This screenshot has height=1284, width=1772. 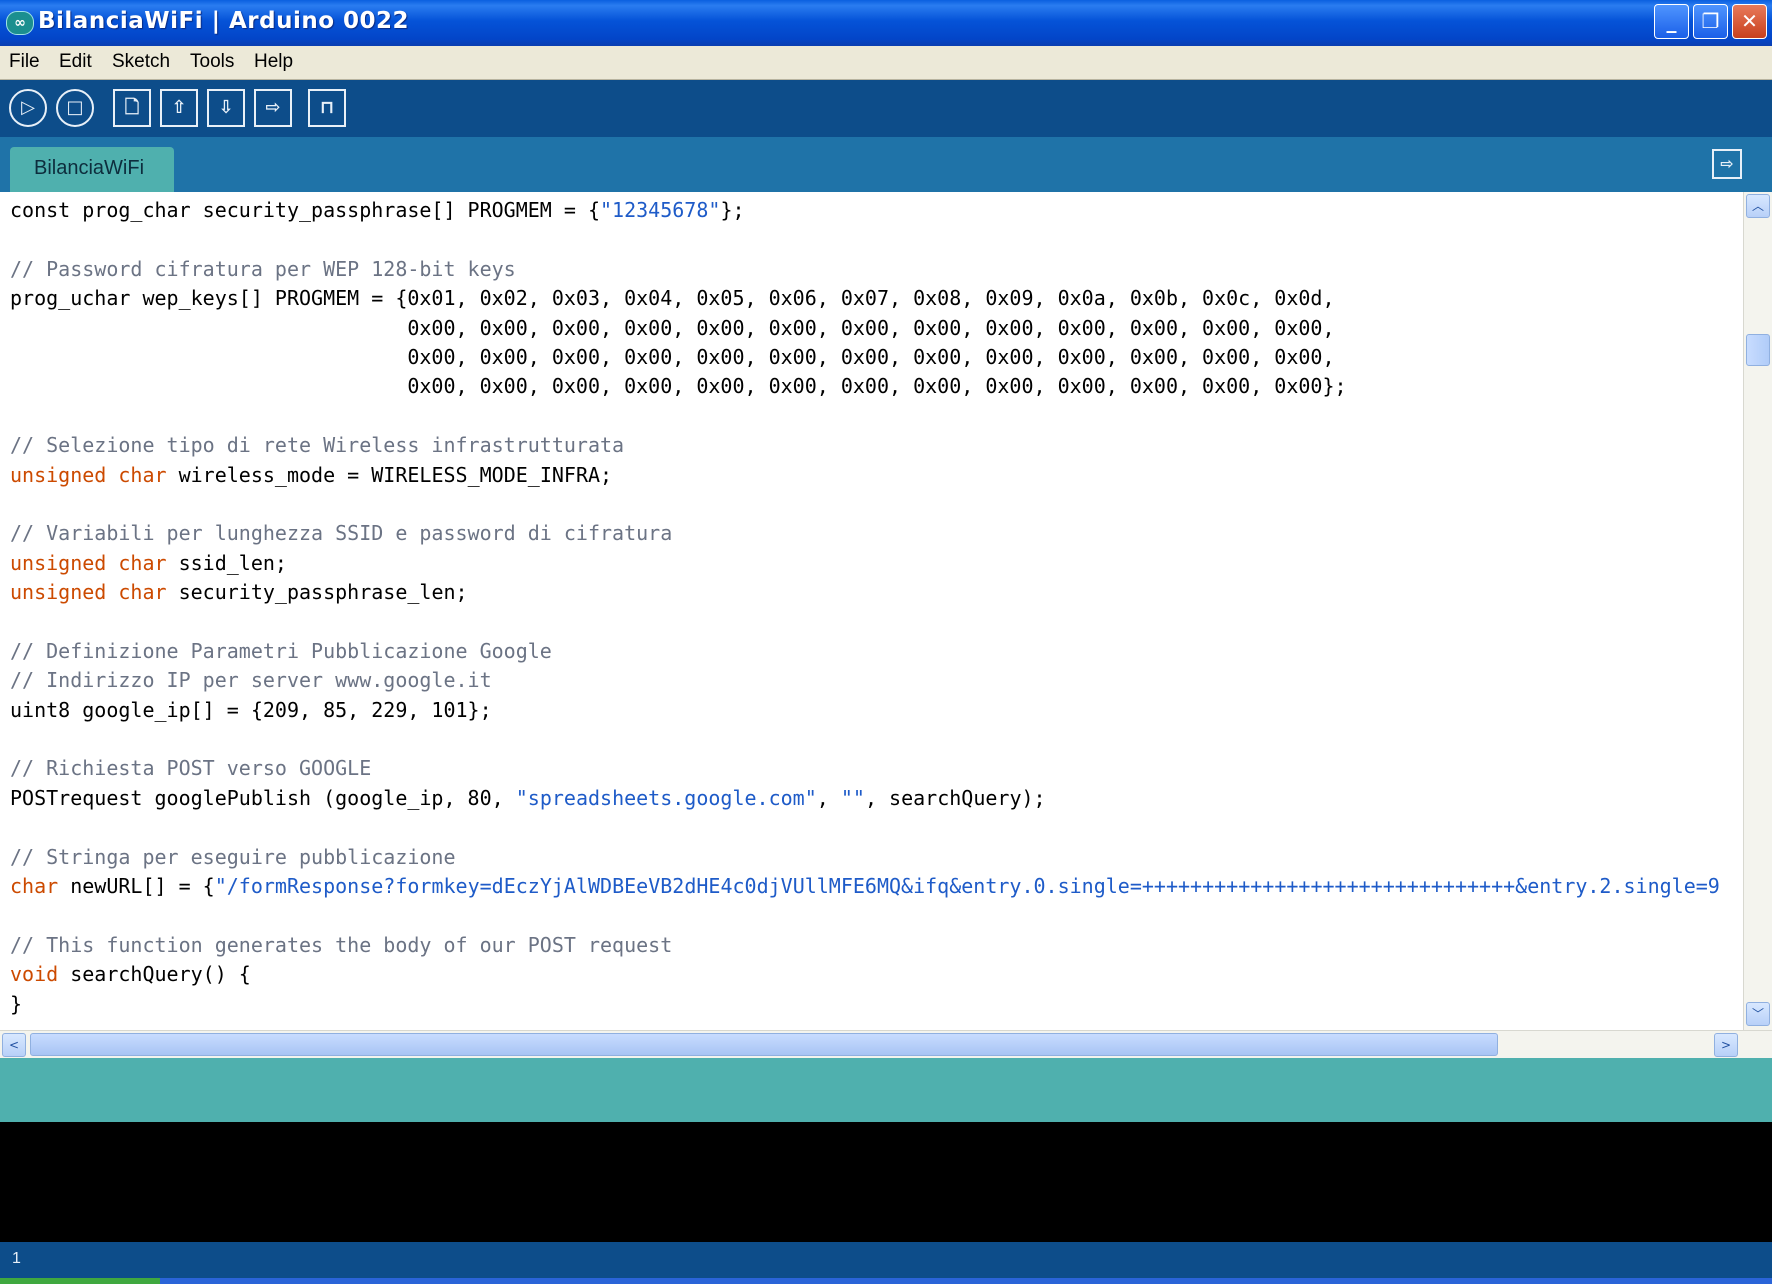 I want to click on serial-monitor-icon: ⊓, so click(x=327, y=108).